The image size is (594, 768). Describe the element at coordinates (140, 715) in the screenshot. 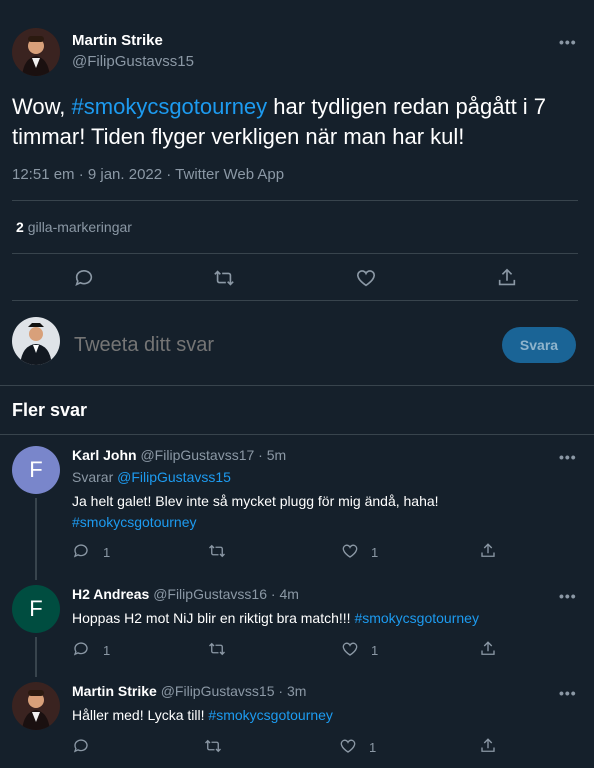

I see `reply-text-body: Håller med! Lycka till!` at that location.